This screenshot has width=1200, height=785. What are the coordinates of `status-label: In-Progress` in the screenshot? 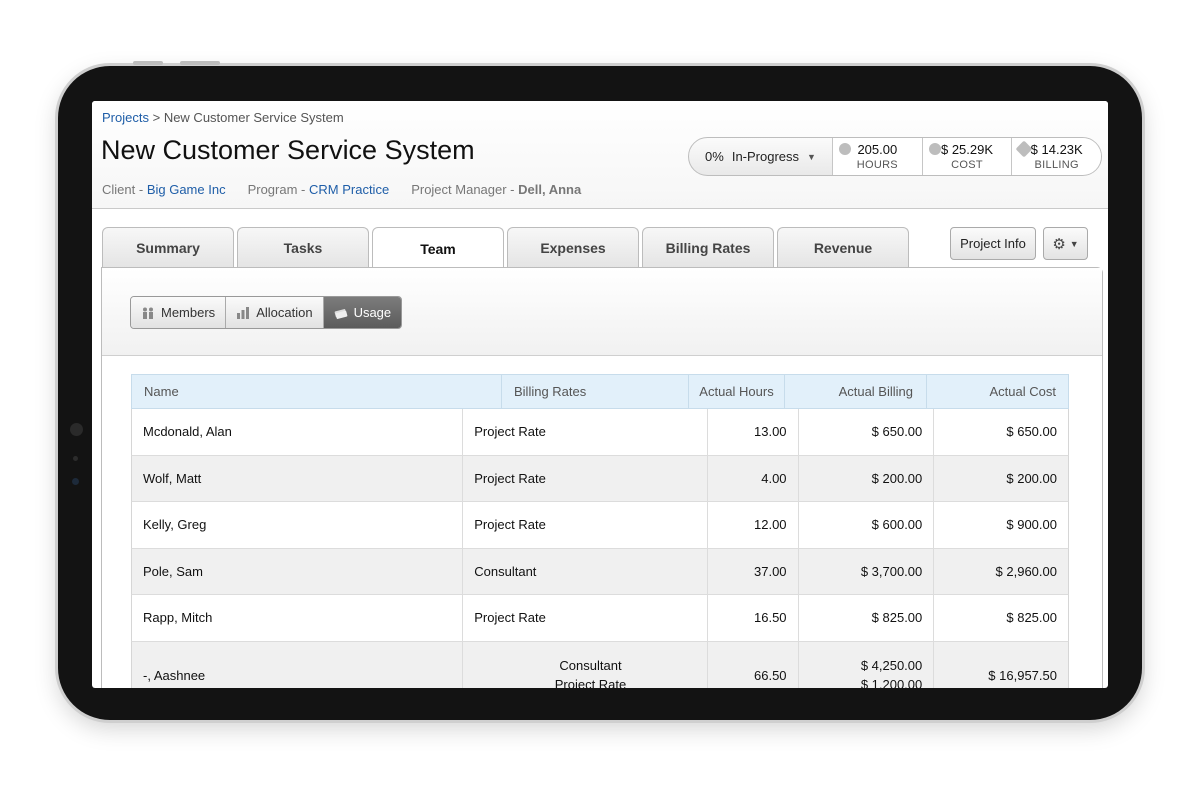 It's located at (765, 156).